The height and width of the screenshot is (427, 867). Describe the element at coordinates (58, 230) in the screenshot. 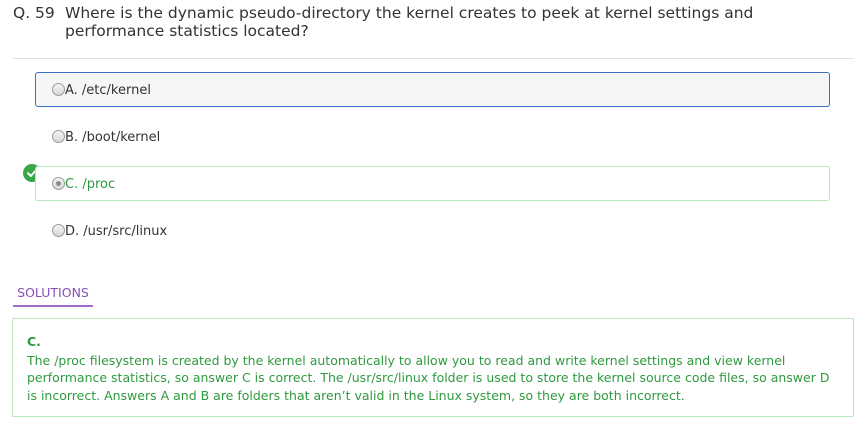

I see `option-d-radio` at that location.